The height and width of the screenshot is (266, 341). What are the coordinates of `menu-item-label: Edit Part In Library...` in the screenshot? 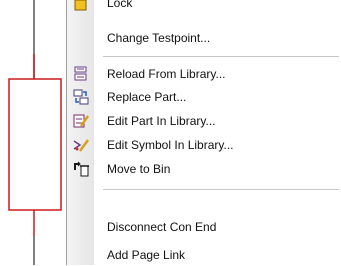 It's located at (161, 121).